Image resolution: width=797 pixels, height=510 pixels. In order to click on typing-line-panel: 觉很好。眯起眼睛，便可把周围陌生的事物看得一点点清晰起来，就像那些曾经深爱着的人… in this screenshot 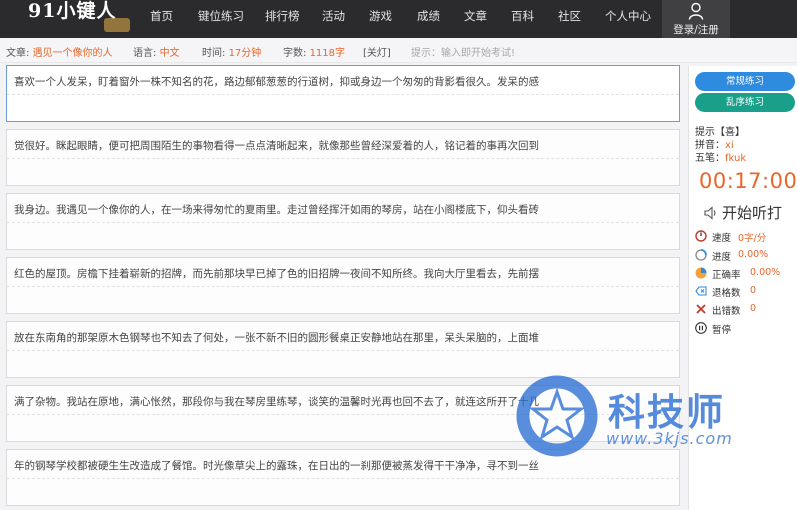, I will do `click(343, 157)`.